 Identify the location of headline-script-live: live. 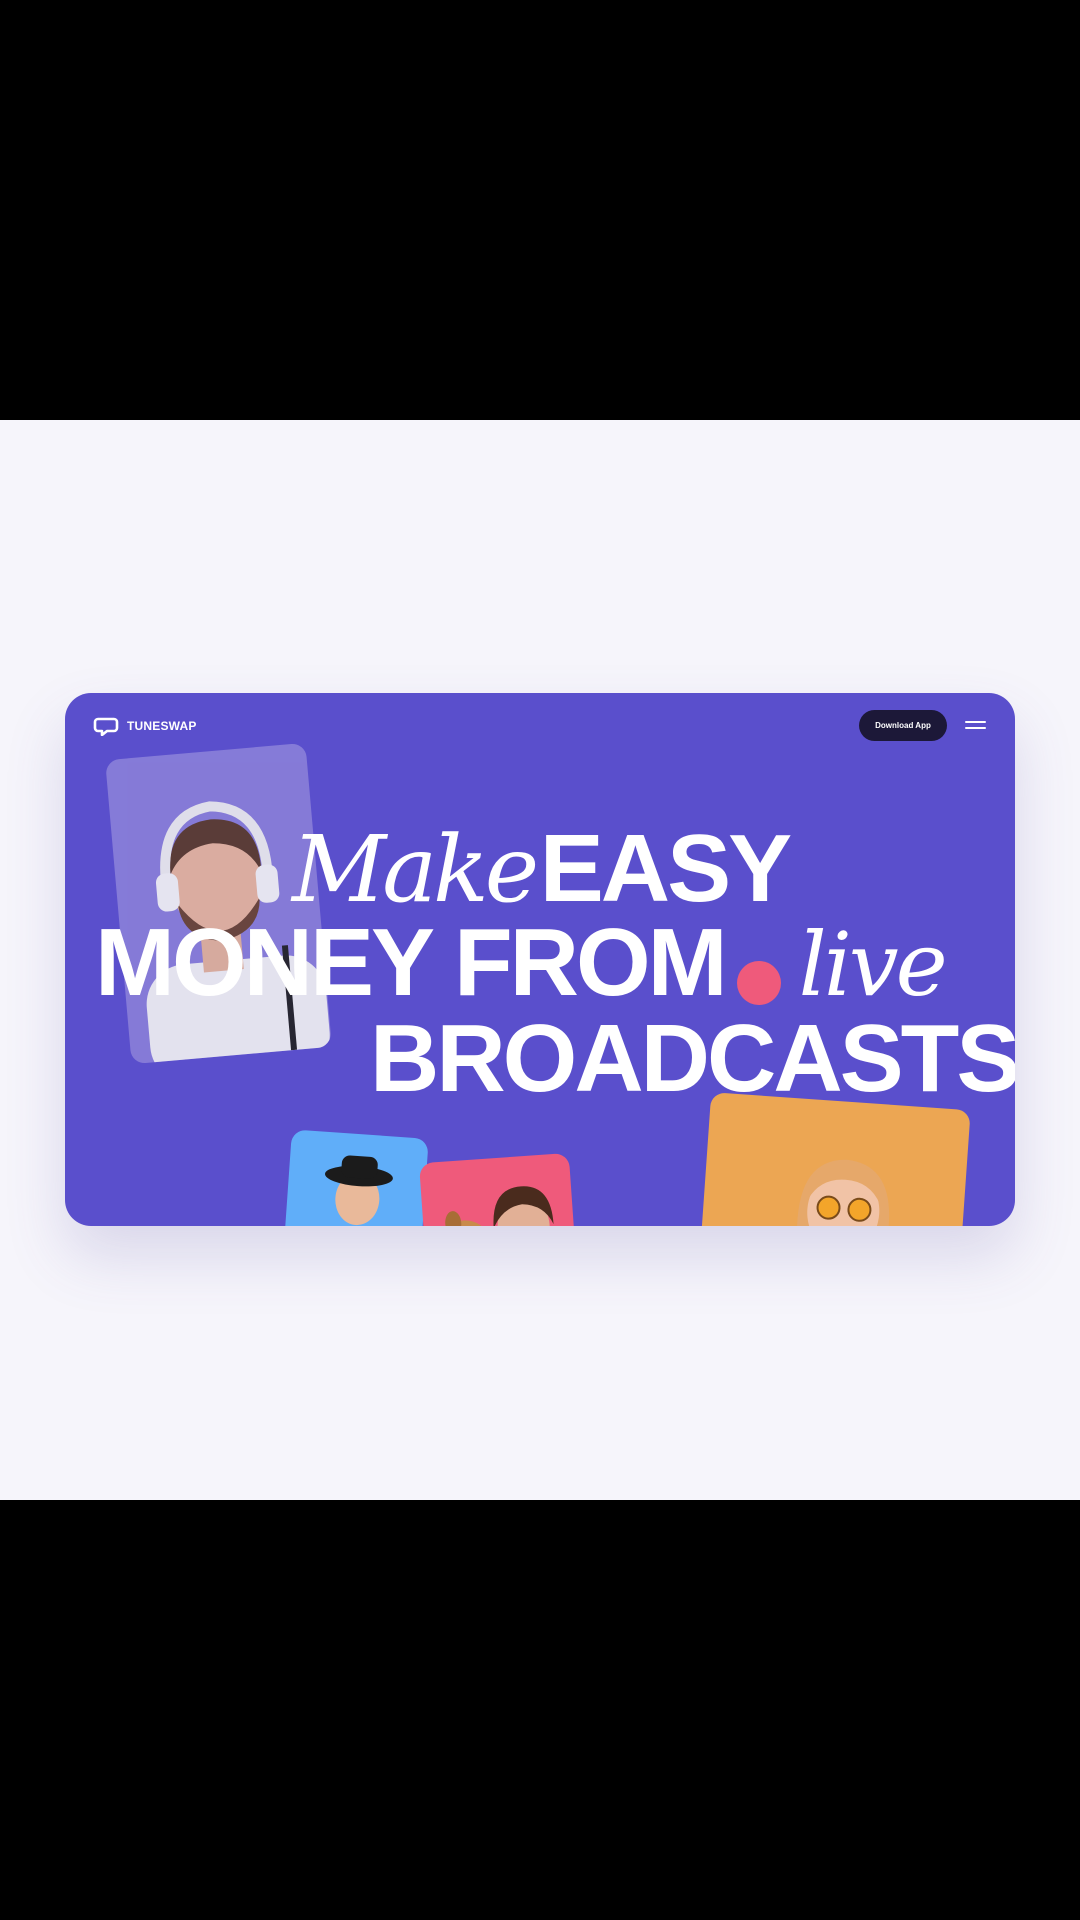
(873, 964).